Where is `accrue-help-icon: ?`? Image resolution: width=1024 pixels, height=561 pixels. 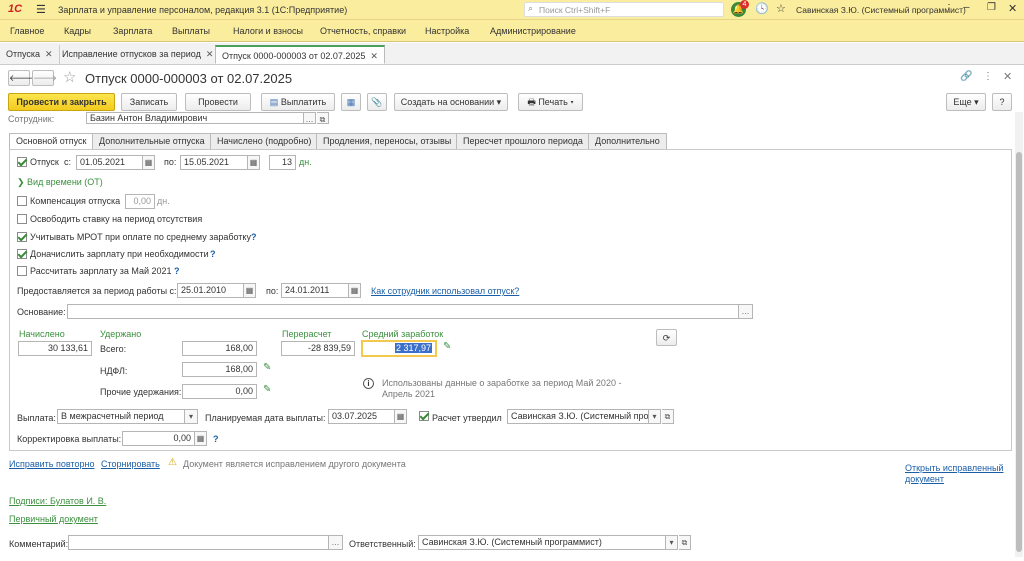
accrue-help-icon: ? is located at coordinates (213, 254).